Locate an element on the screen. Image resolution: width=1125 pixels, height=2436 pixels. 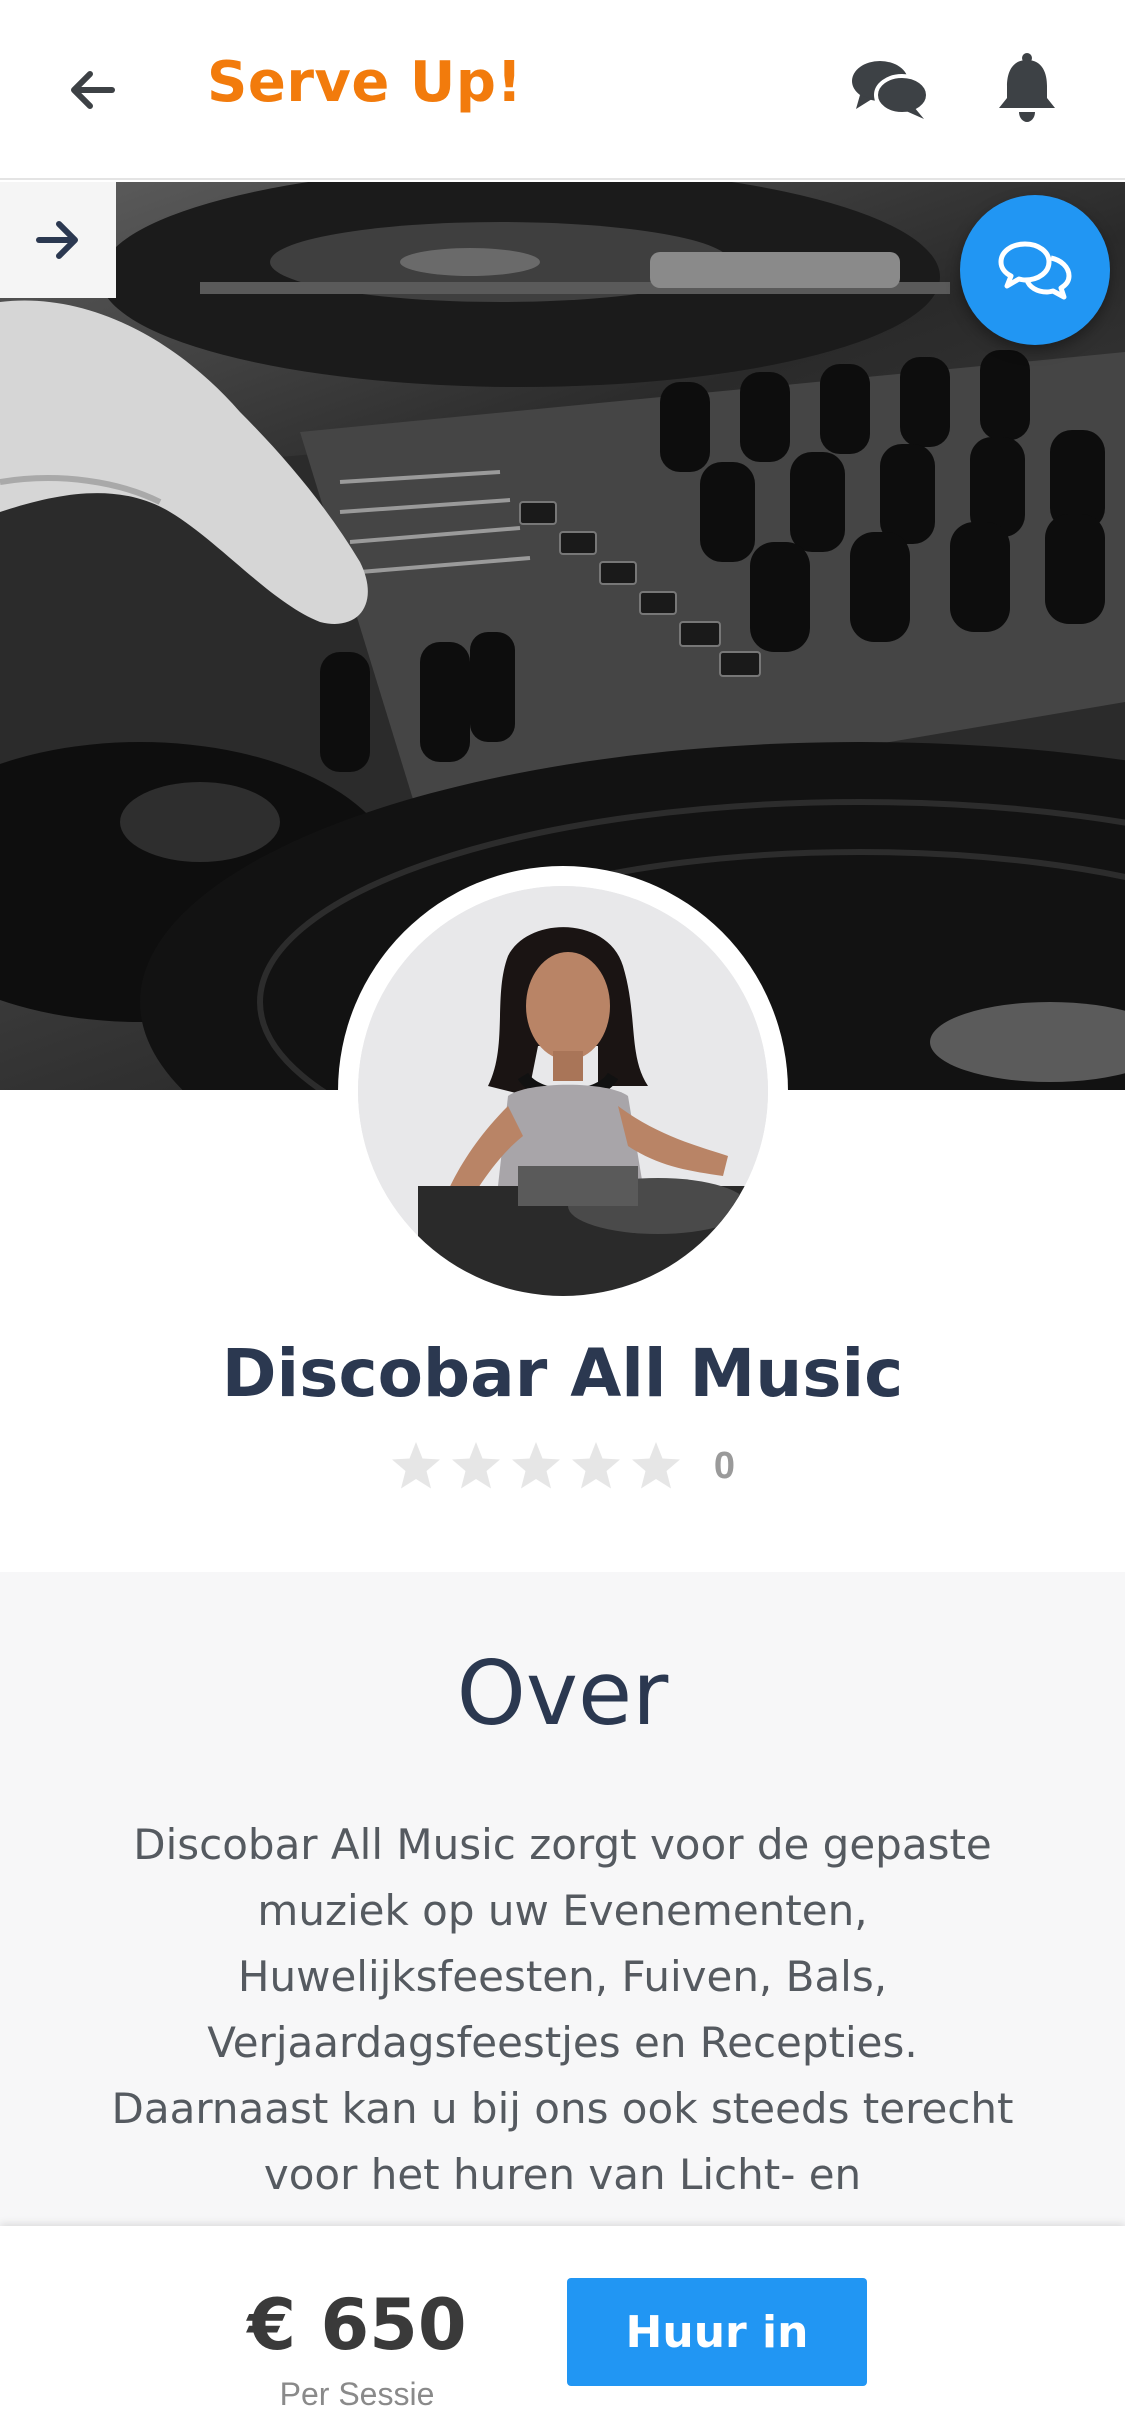
notifications-button is located at coordinates (1027, 88).